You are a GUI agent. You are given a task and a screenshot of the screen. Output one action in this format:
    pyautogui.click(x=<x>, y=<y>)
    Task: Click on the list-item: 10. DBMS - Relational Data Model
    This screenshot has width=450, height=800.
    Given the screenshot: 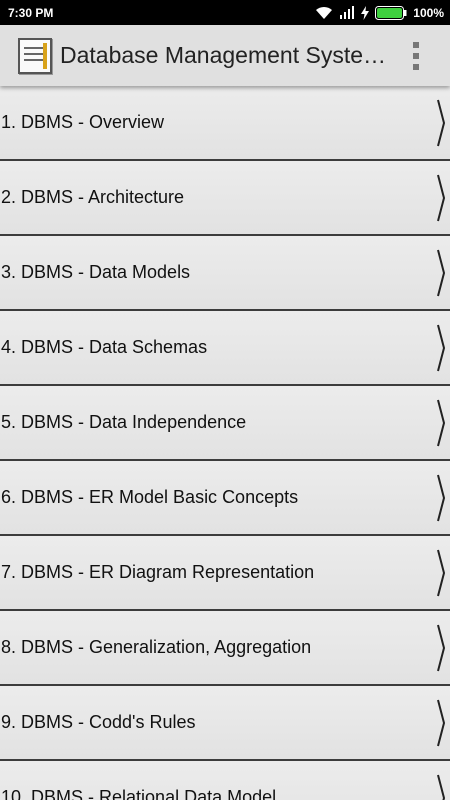 What is the action you would take?
    pyautogui.click(x=225, y=780)
    